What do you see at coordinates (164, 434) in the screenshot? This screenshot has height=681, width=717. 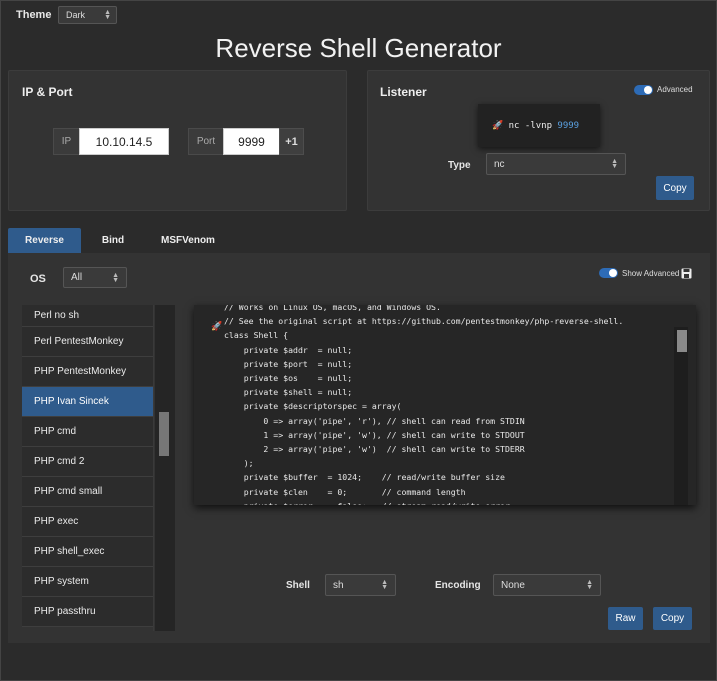 I see `shell-list-scroll-thumb` at bounding box center [164, 434].